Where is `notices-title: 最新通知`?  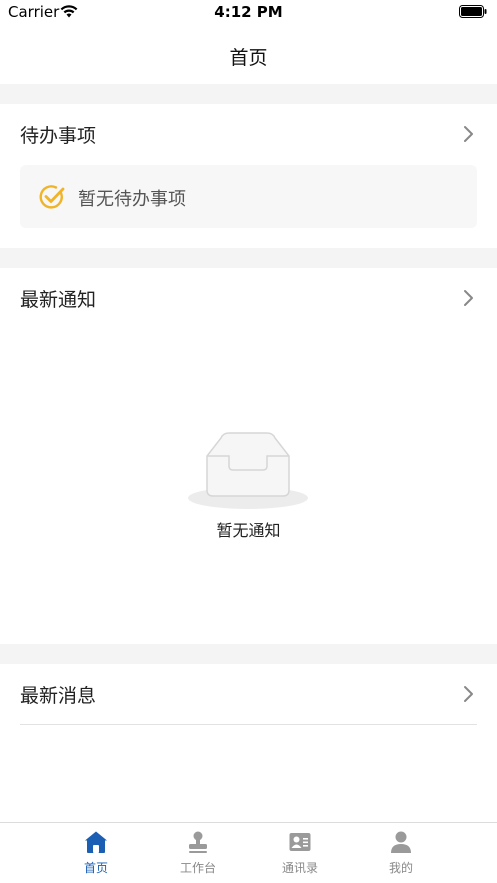 notices-title: 最新通知 is located at coordinates (58, 300).